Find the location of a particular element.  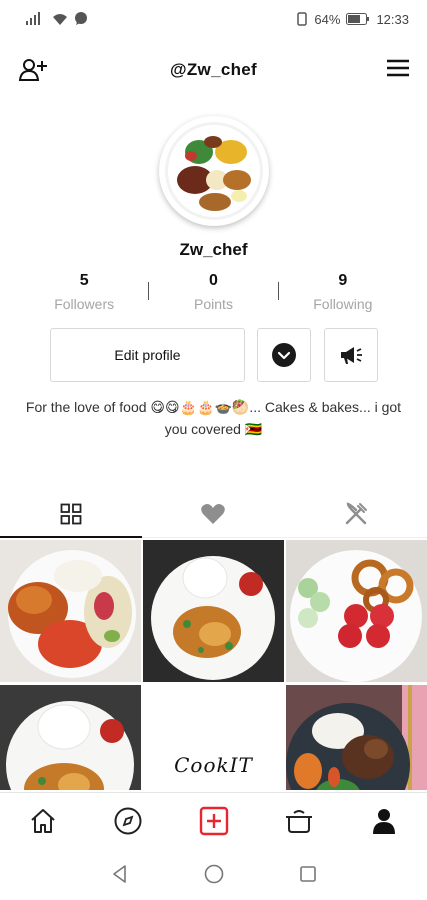

avatar is located at coordinates (214, 171).